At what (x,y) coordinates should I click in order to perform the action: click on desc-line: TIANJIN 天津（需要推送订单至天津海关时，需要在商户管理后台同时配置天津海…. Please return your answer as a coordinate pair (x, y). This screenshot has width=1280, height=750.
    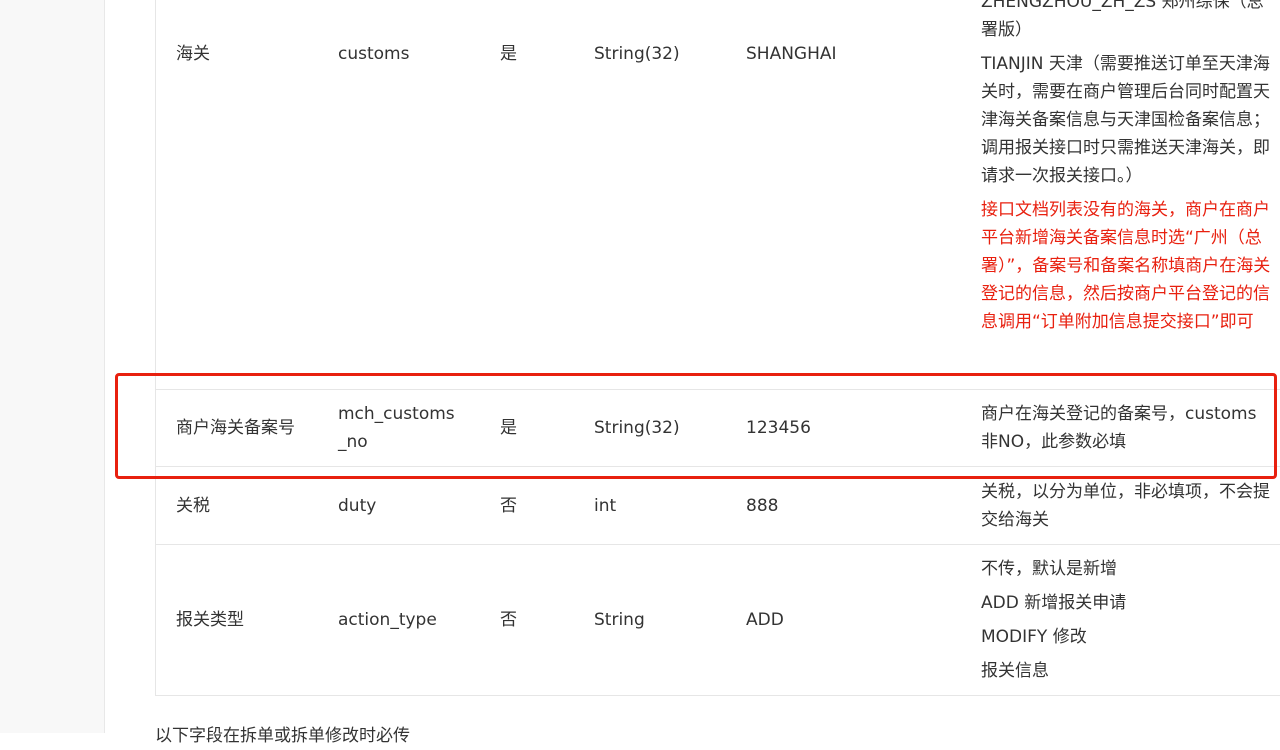
    Looking at the image, I should click on (1125, 120).